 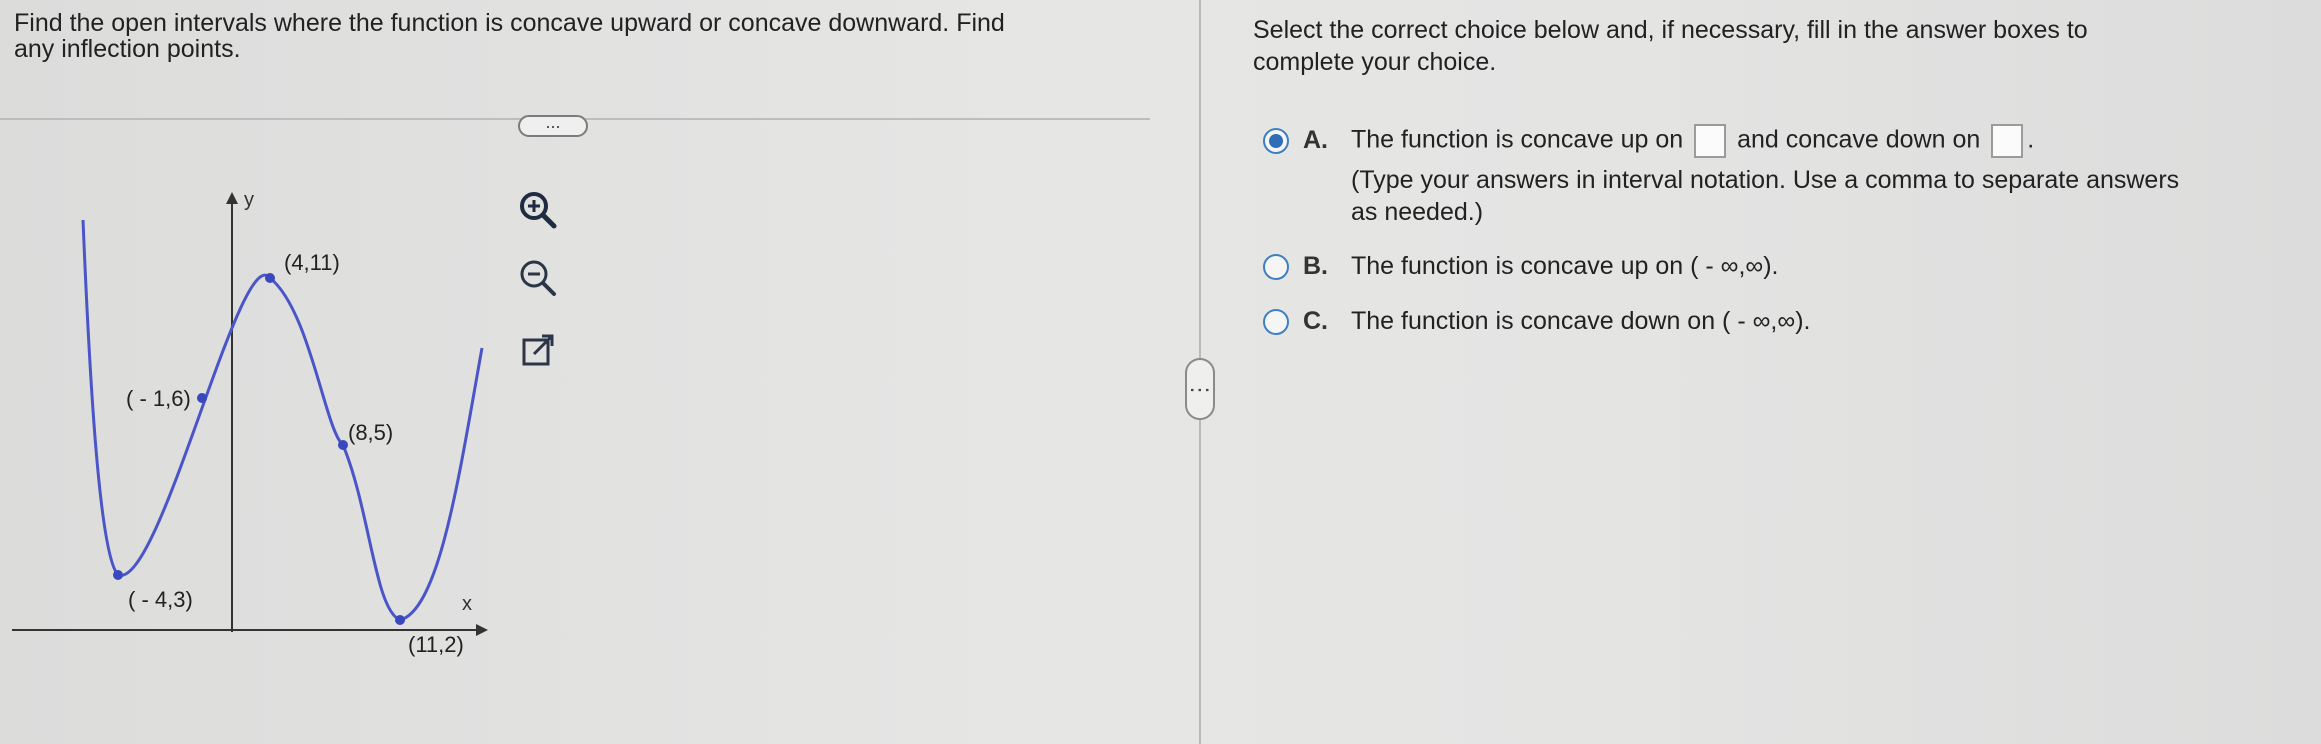 I want to click on zoom-out-icon, so click(x=538, y=278).